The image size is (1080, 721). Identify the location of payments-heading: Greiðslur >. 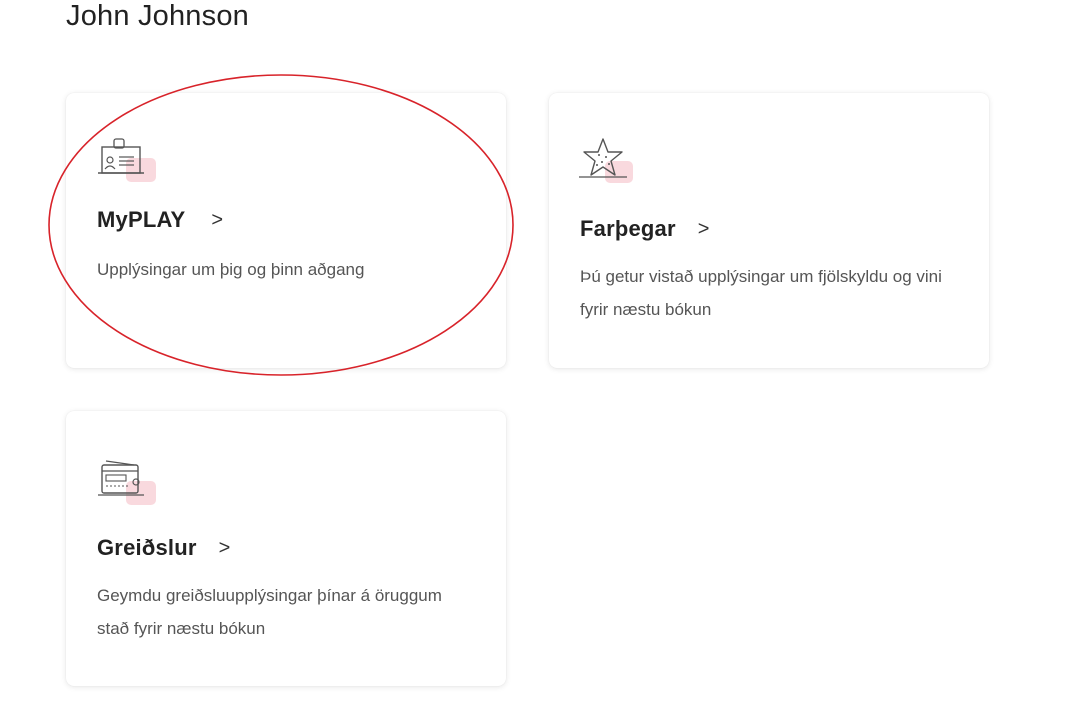
(163, 548).